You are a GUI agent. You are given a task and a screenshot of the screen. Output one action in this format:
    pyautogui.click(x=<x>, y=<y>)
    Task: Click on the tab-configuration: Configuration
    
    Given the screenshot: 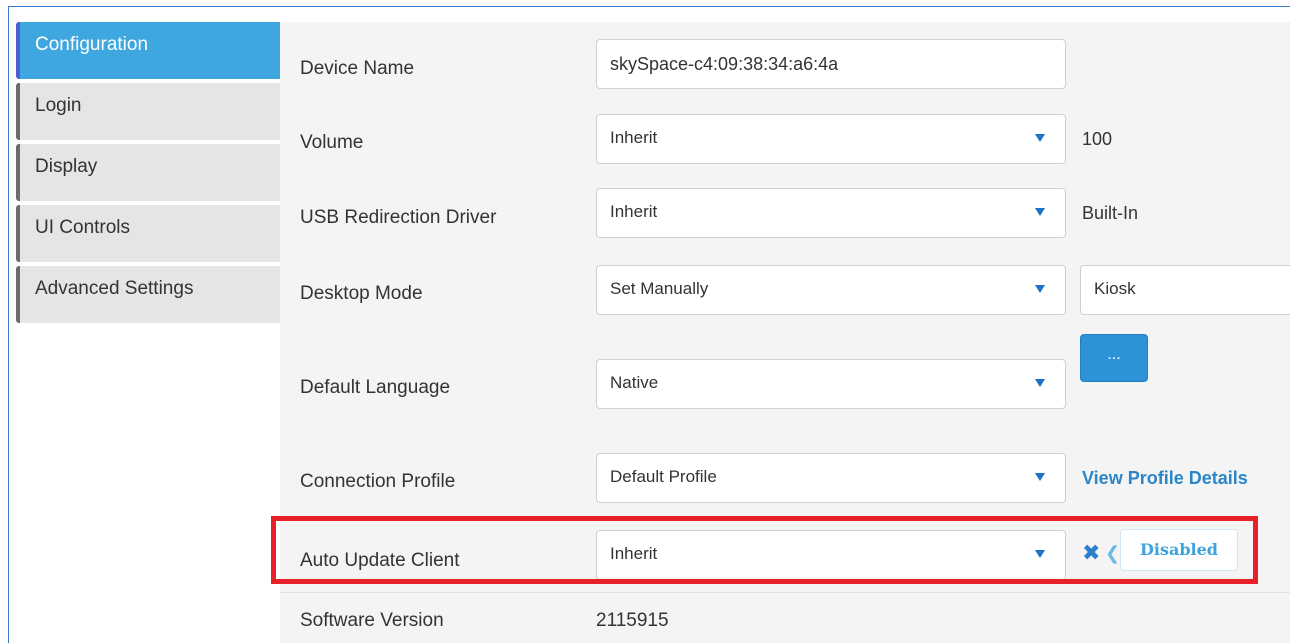 What is the action you would take?
    pyautogui.click(x=148, y=50)
    